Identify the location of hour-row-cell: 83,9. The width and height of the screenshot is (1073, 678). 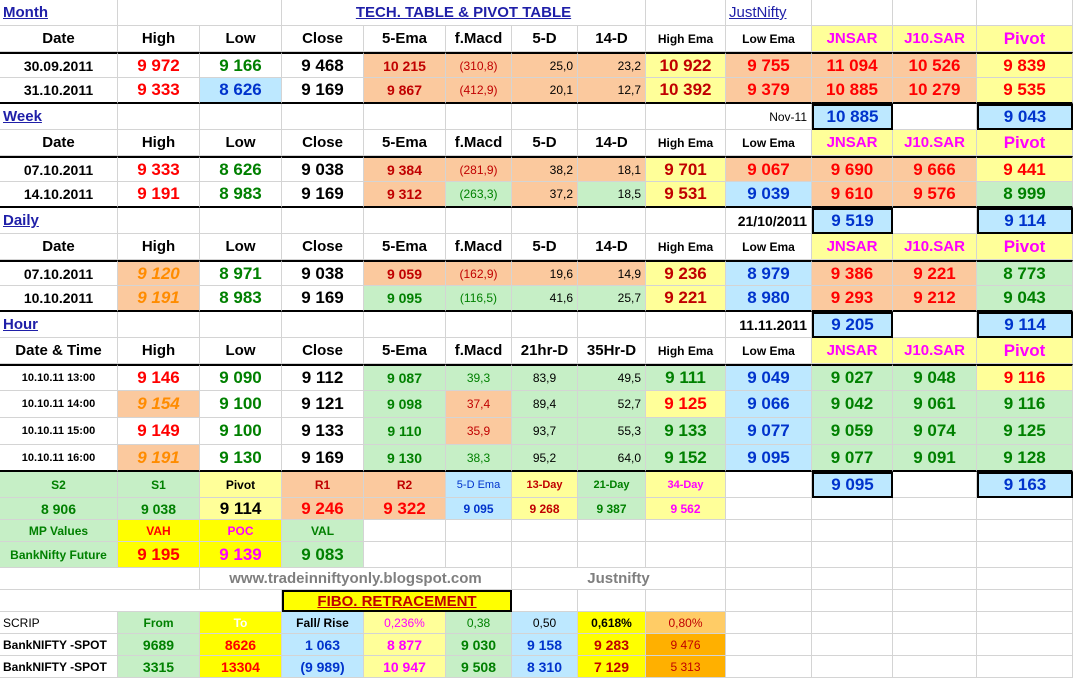
(545, 377).